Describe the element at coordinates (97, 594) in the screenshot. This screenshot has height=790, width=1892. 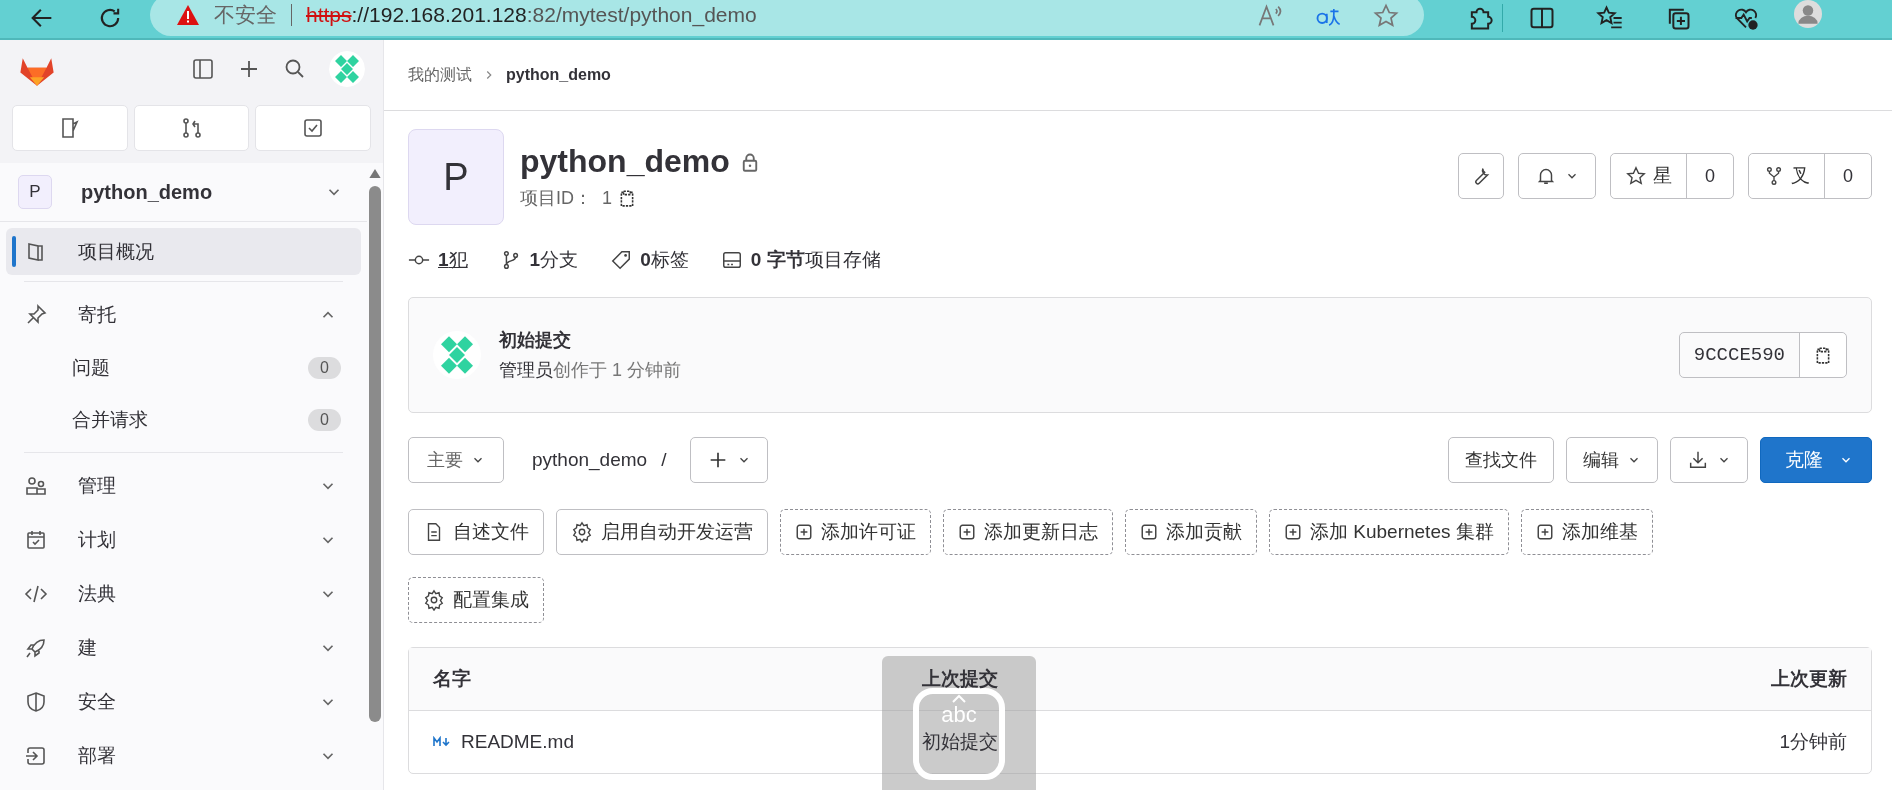
I see `nav-label: 法典` at that location.